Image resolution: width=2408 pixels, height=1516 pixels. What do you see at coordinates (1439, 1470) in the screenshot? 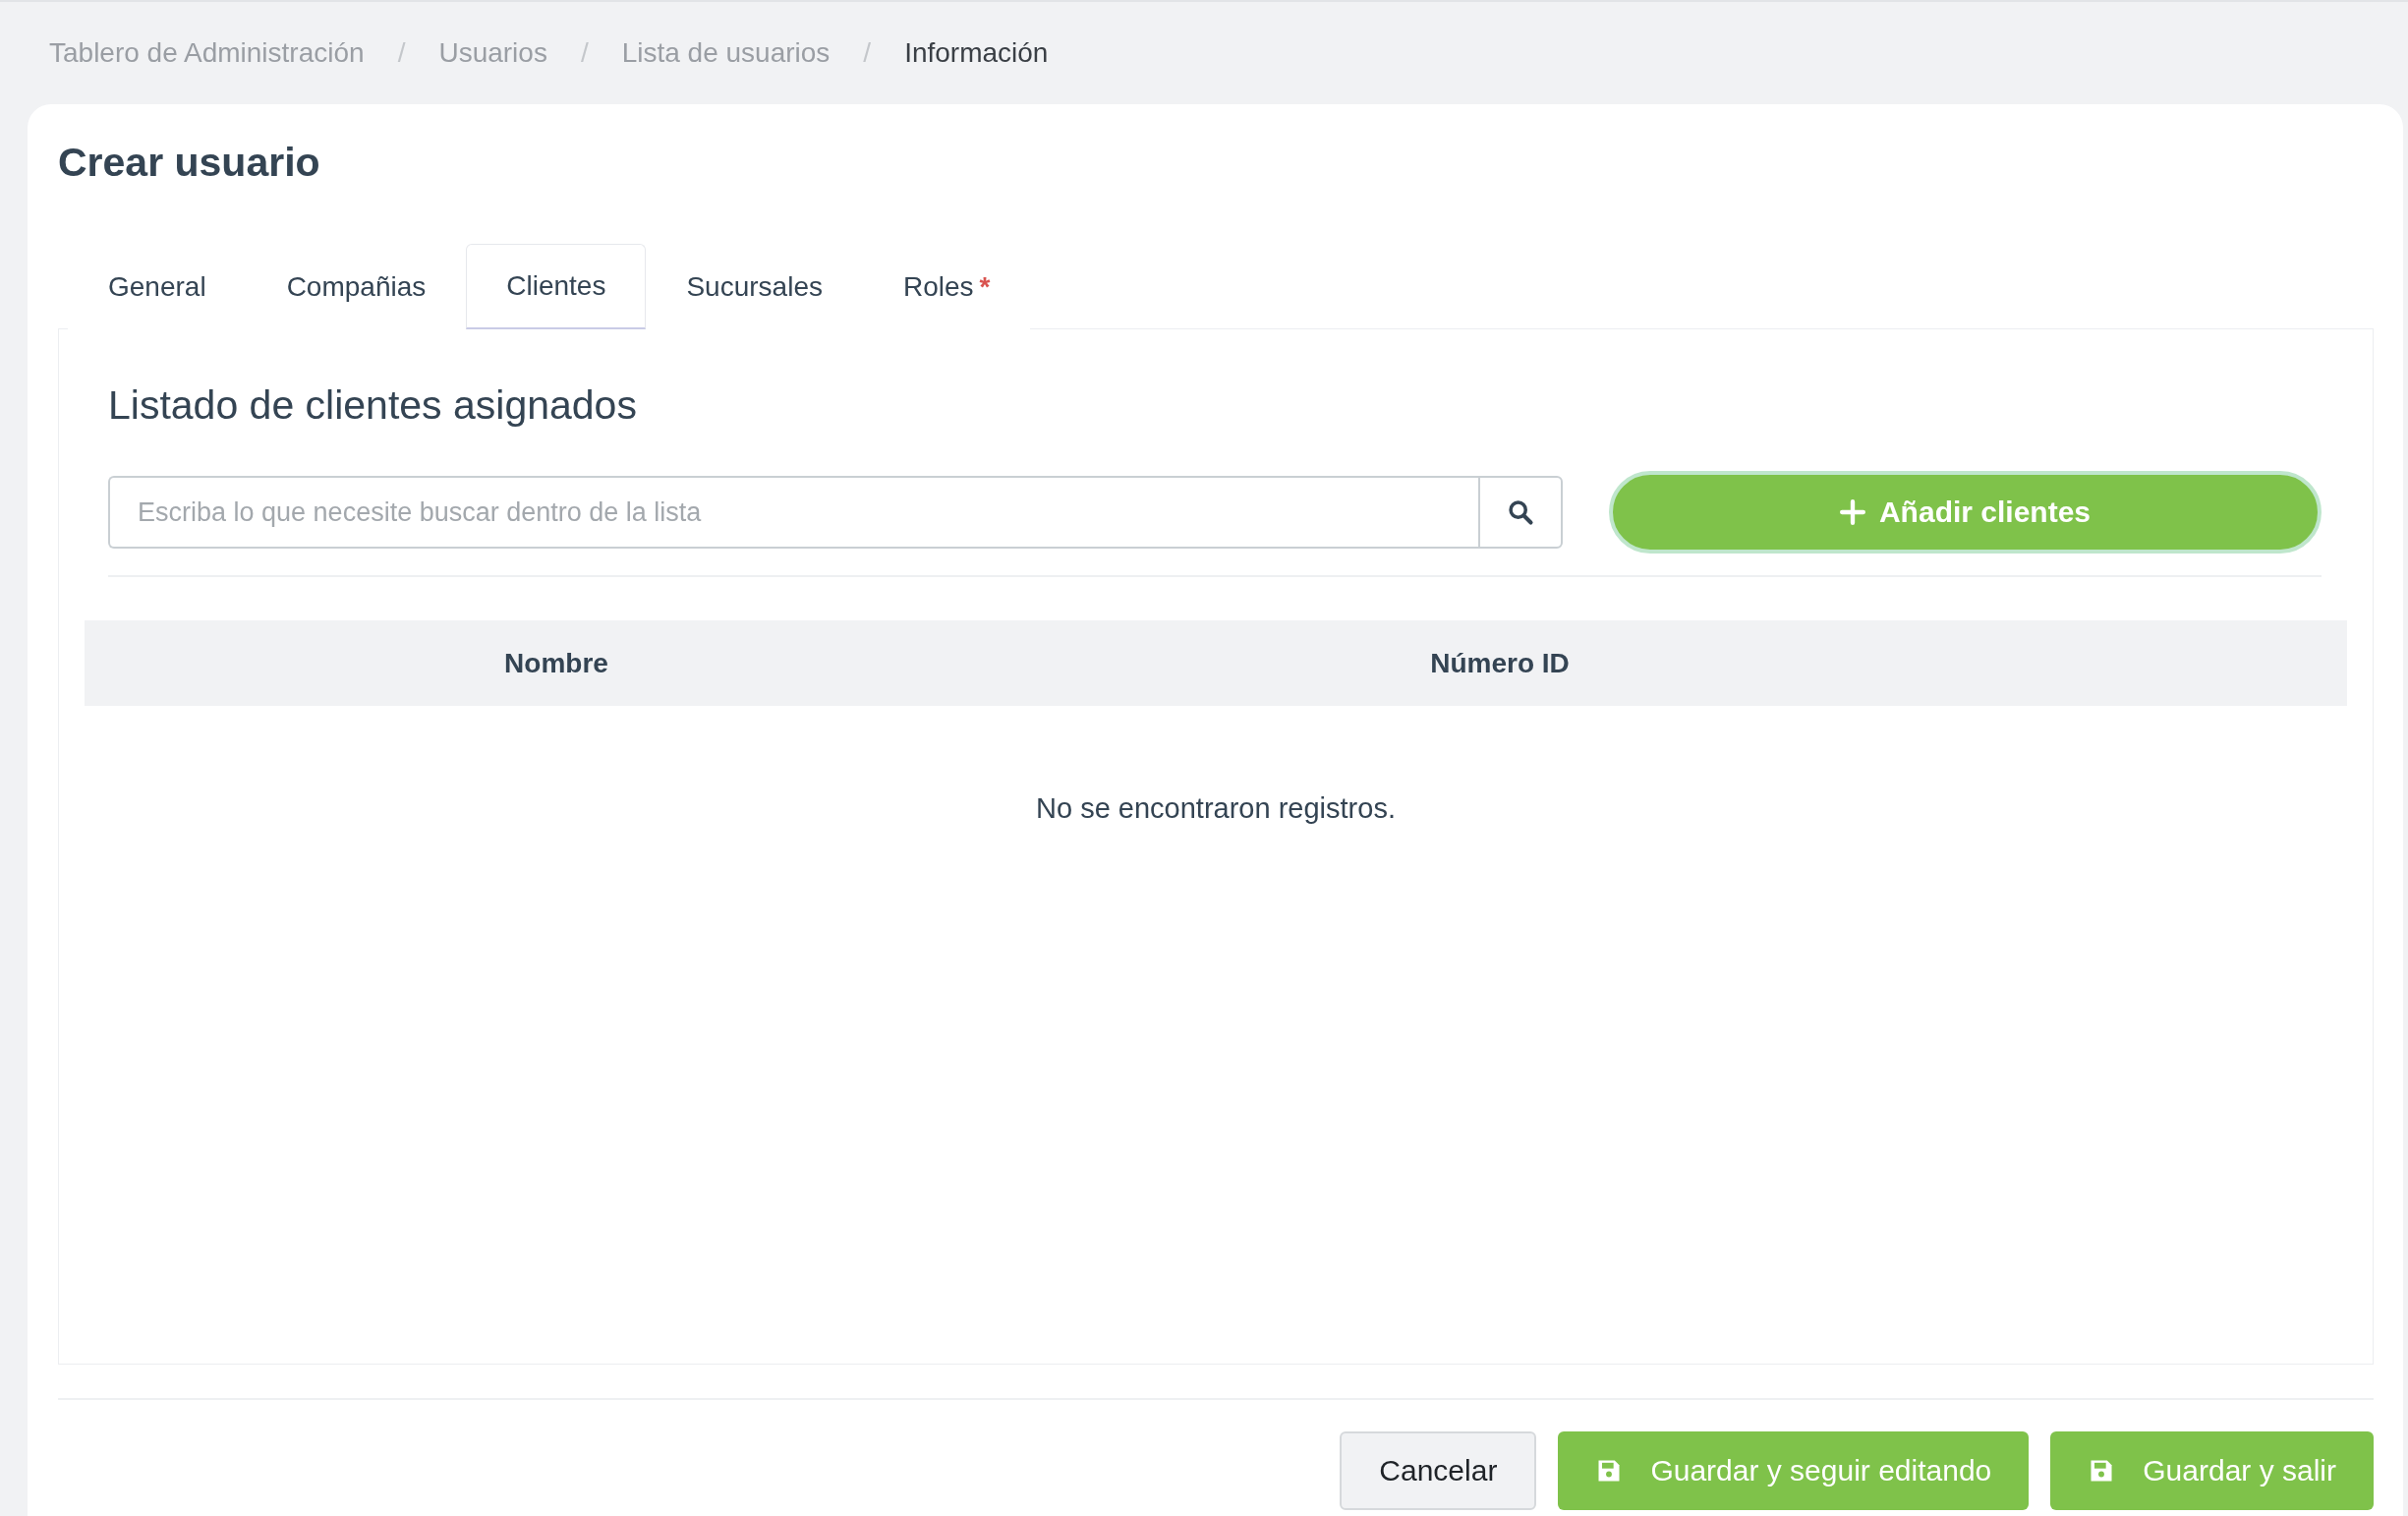
I see `cancel-button: Cancelar` at bounding box center [1439, 1470].